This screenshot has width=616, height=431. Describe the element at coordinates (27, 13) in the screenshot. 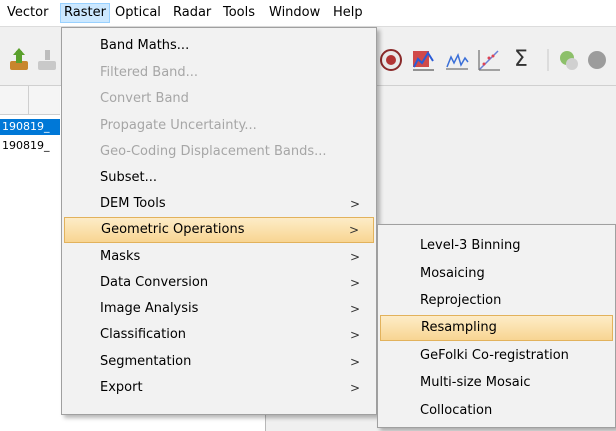

I see `menu-vector: Vector` at that location.